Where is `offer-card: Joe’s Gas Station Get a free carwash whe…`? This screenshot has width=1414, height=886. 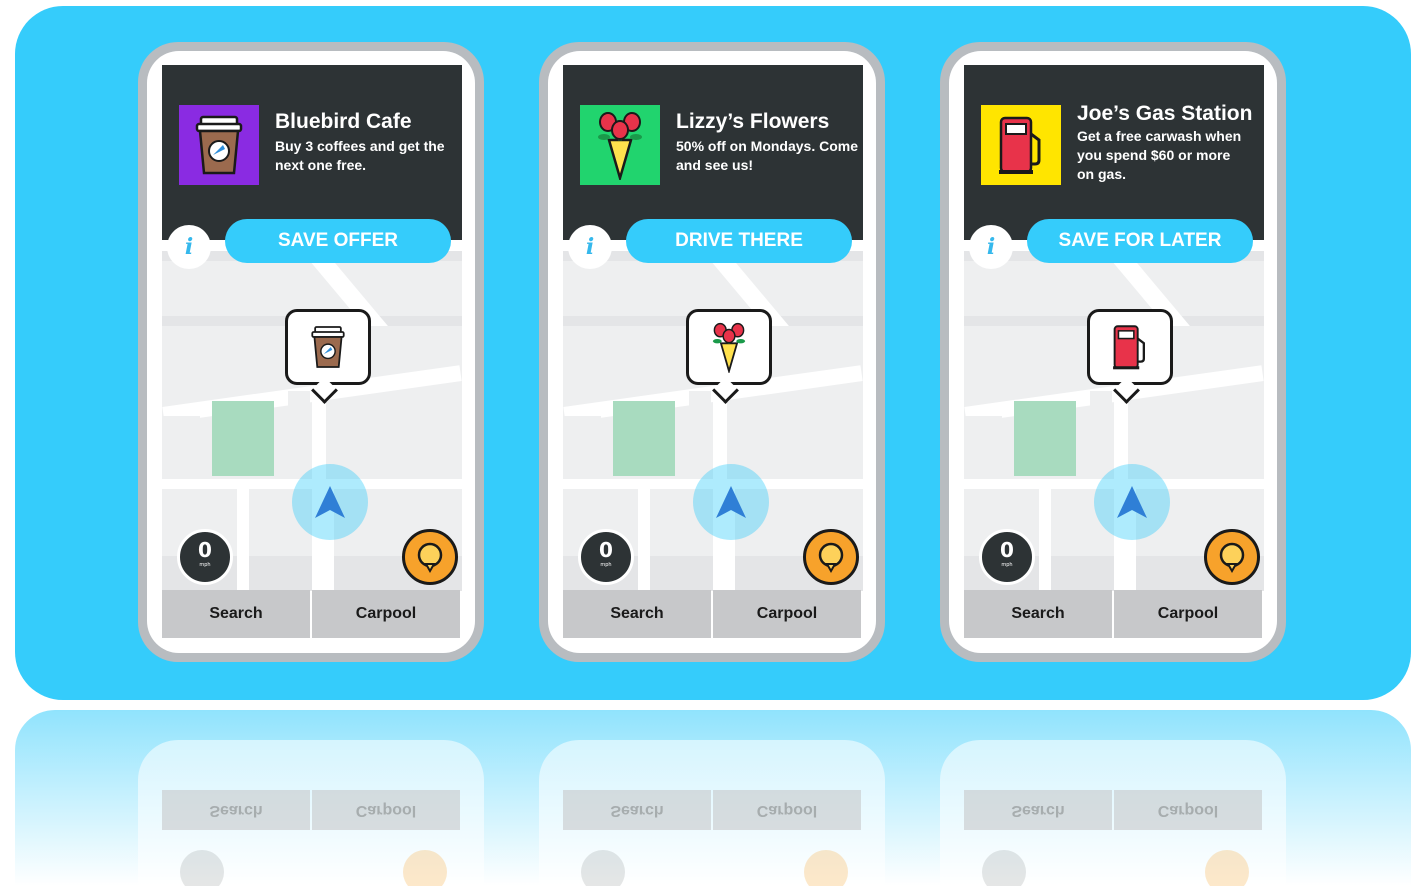 offer-card: Joe’s Gas Station Get a free carwash whe… is located at coordinates (1114, 152).